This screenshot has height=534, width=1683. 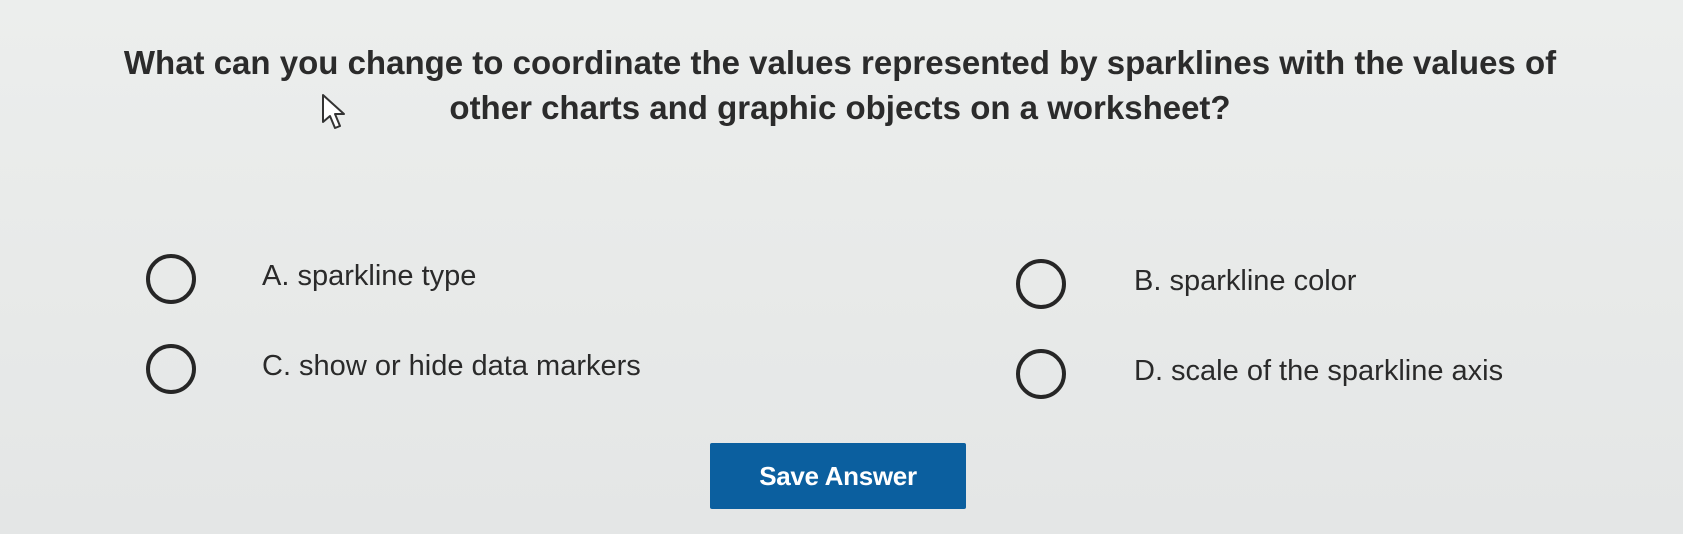 I want to click on option-c: C. show or hide data markers, so click(x=393, y=369).